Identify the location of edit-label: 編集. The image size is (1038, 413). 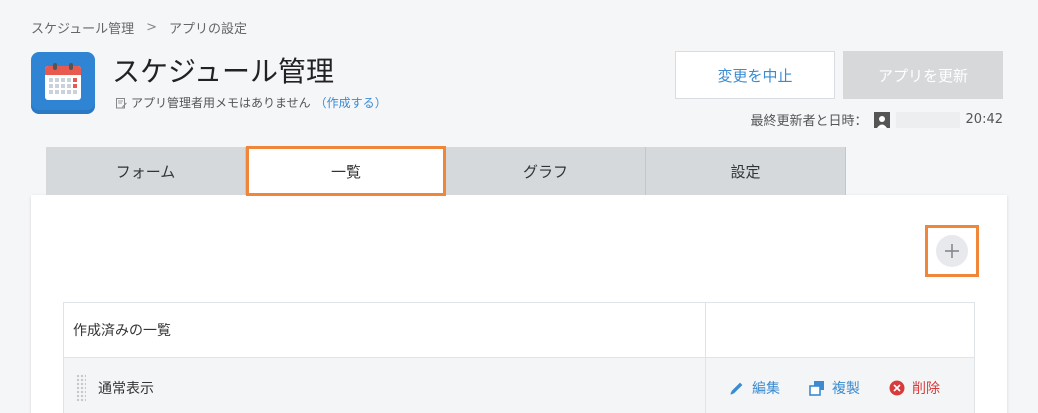
(766, 389).